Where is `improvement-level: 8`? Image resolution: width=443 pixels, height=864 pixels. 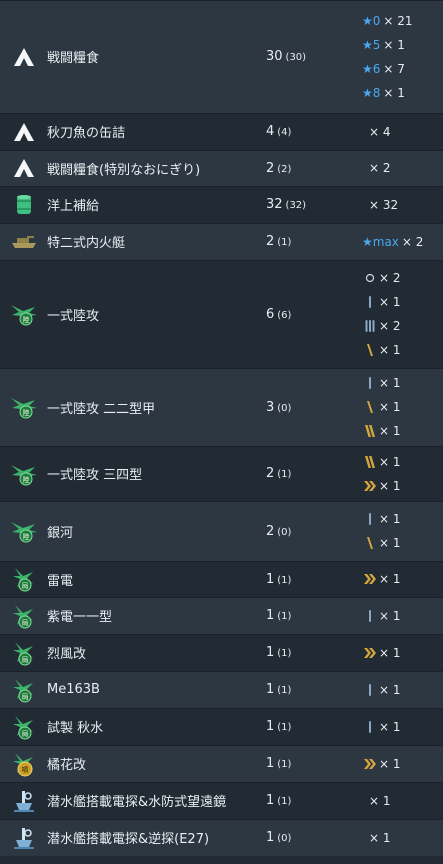
improvement-level: 8 is located at coordinates (376, 92).